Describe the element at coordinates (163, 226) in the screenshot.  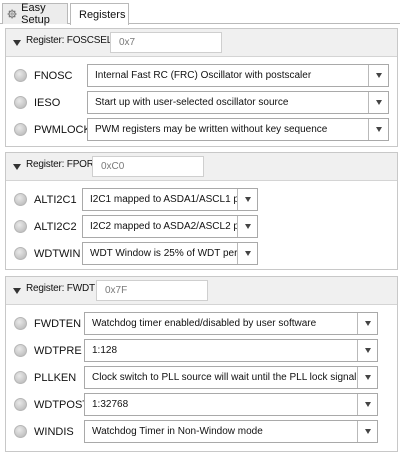
I see `select-value: I2C2 mapped to ASDA2/ASCL2 pins` at that location.